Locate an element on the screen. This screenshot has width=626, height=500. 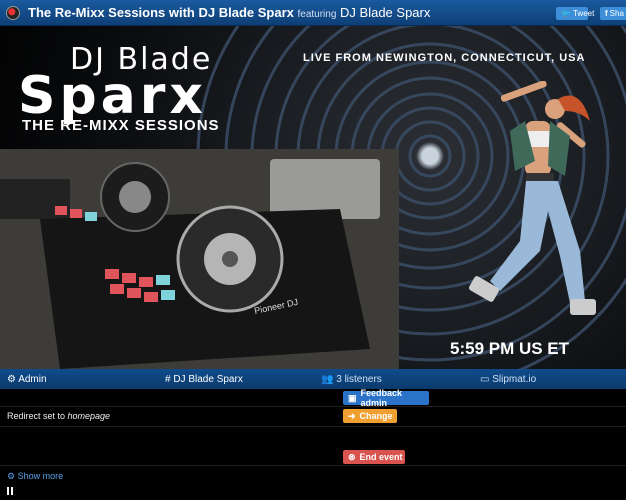
slipmat-label: Slipmat.io is located at coordinates (514, 379).